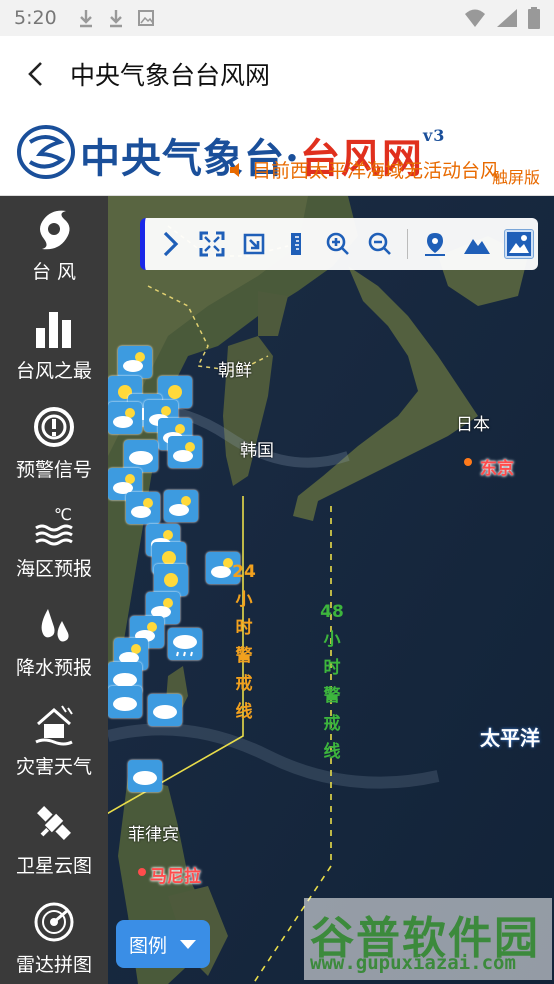  Describe the element at coordinates (277, 18) in the screenshot. I see `status-bar: 5:20` at that location.